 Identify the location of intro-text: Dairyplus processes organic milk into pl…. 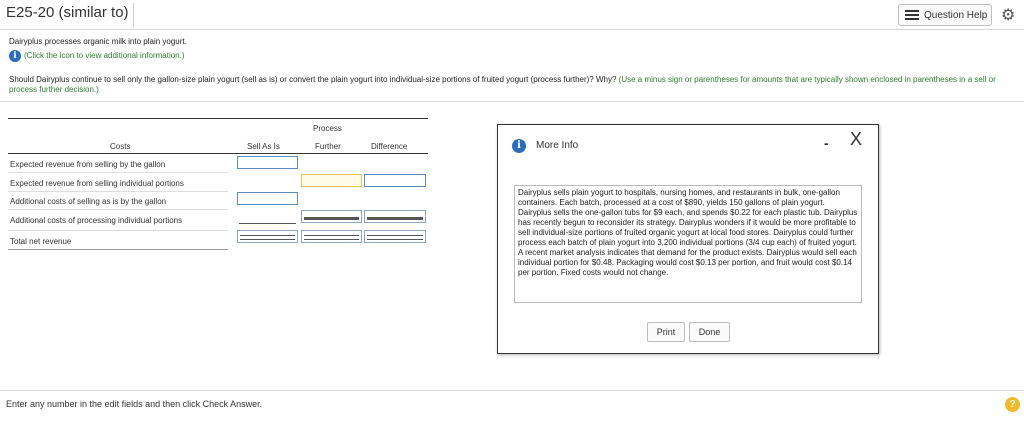
(98, 41).